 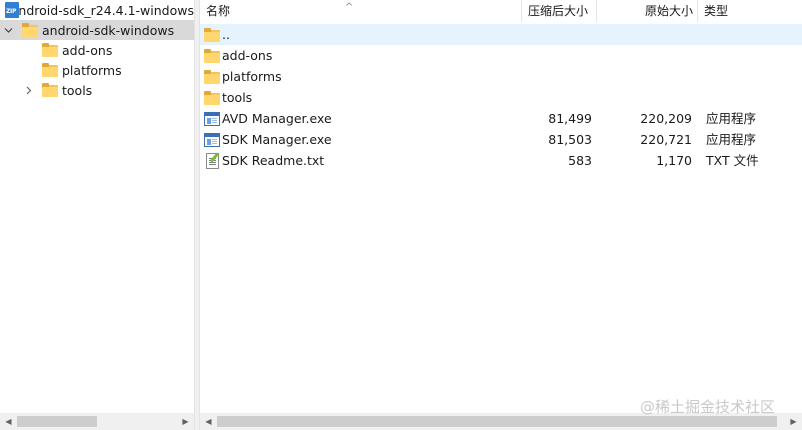 What do you see at coordinates (247, 55) in the screenshot?
I see `file-name: add-ons` at bounding box center [247, 55].